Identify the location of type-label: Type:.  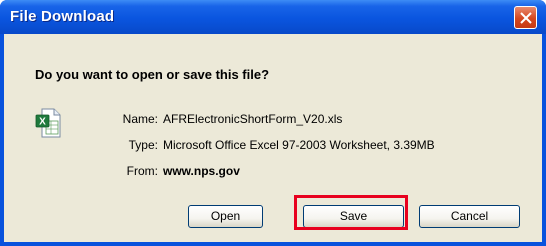
(143, 145).